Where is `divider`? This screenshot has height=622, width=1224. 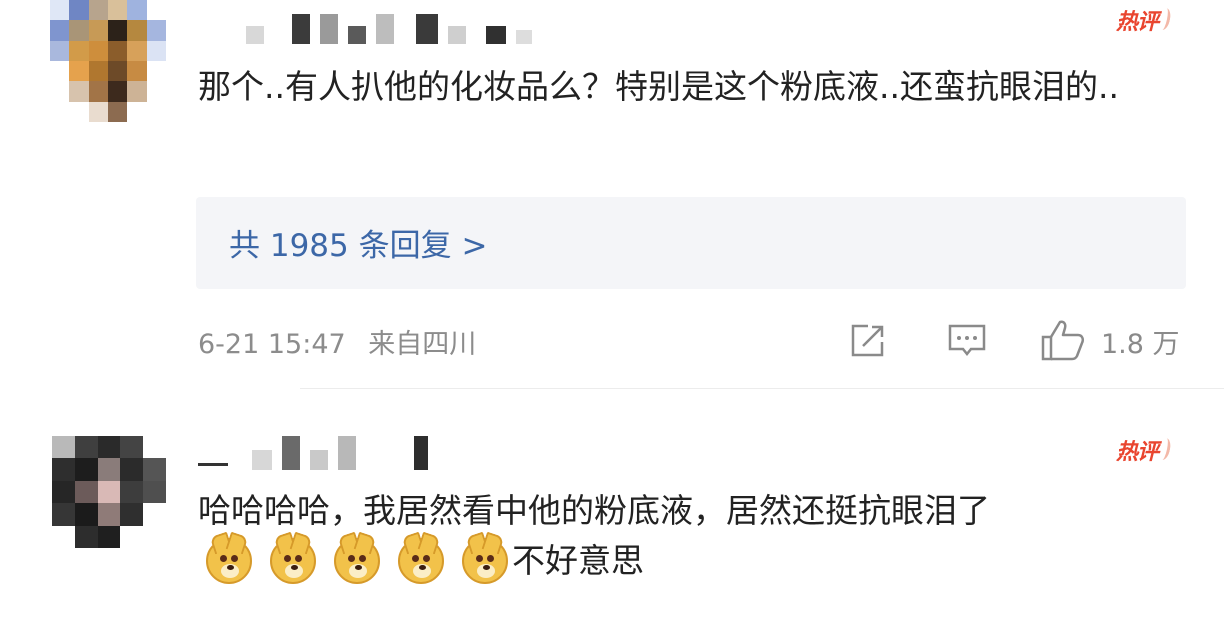
divider is located at coordinates (762, 388).